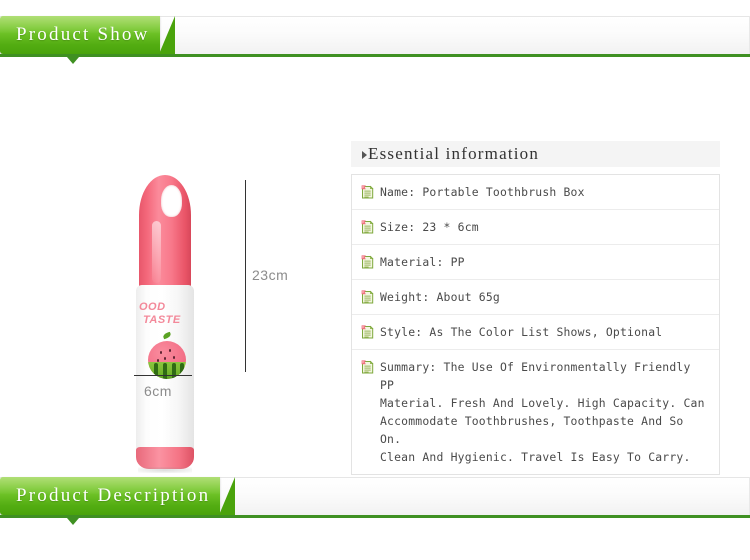 The width and height of the screenshot is (750, 560). What do you see at coordinates (152, 307) in the screenshot?
I see `label-line-1: OOD` at bounding box center [152, 307].